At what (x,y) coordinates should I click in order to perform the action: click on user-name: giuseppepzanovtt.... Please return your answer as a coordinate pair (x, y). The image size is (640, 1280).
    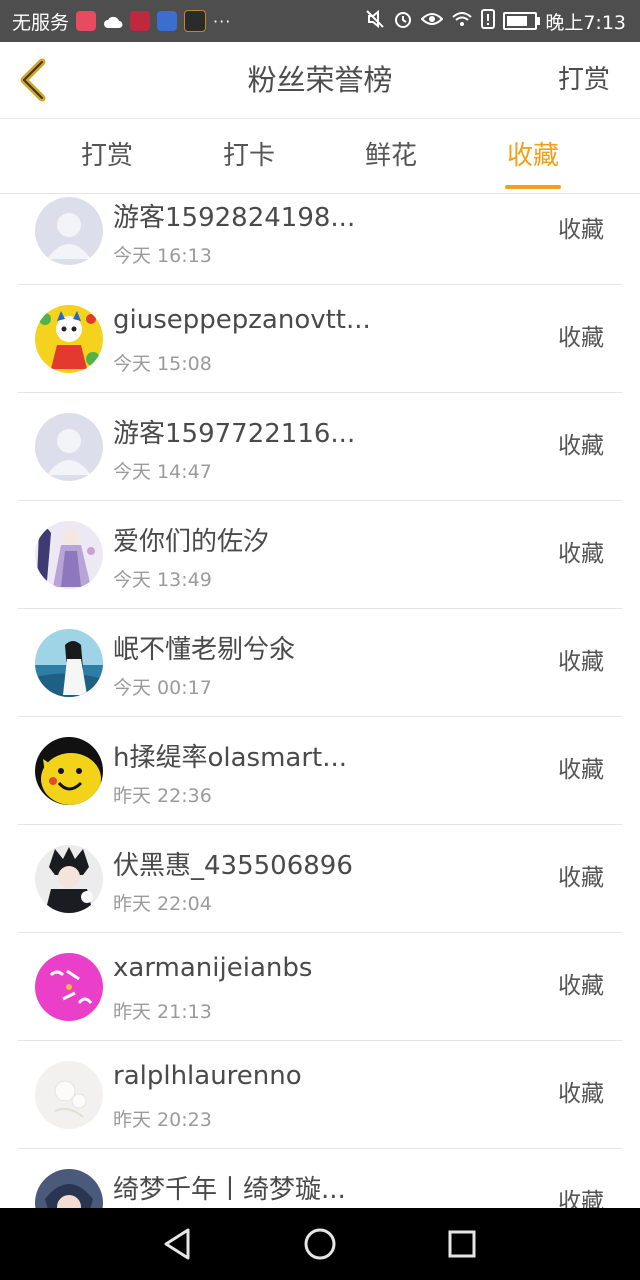
    Looking at the image, I should click on (242, 320).